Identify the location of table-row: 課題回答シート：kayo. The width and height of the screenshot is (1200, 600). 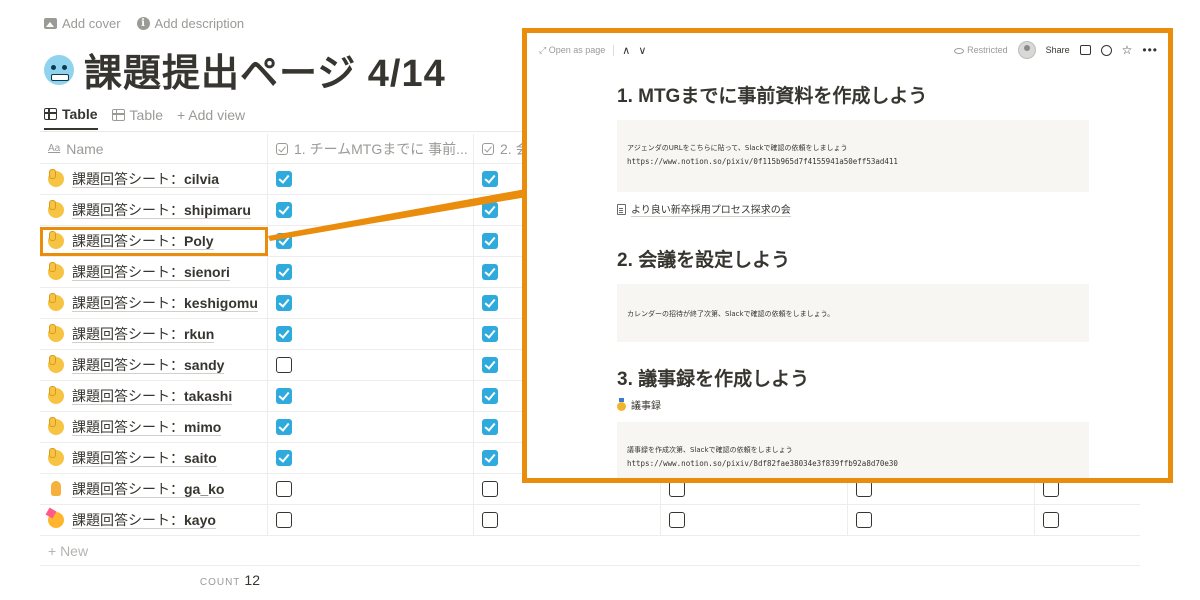
(590, 520).